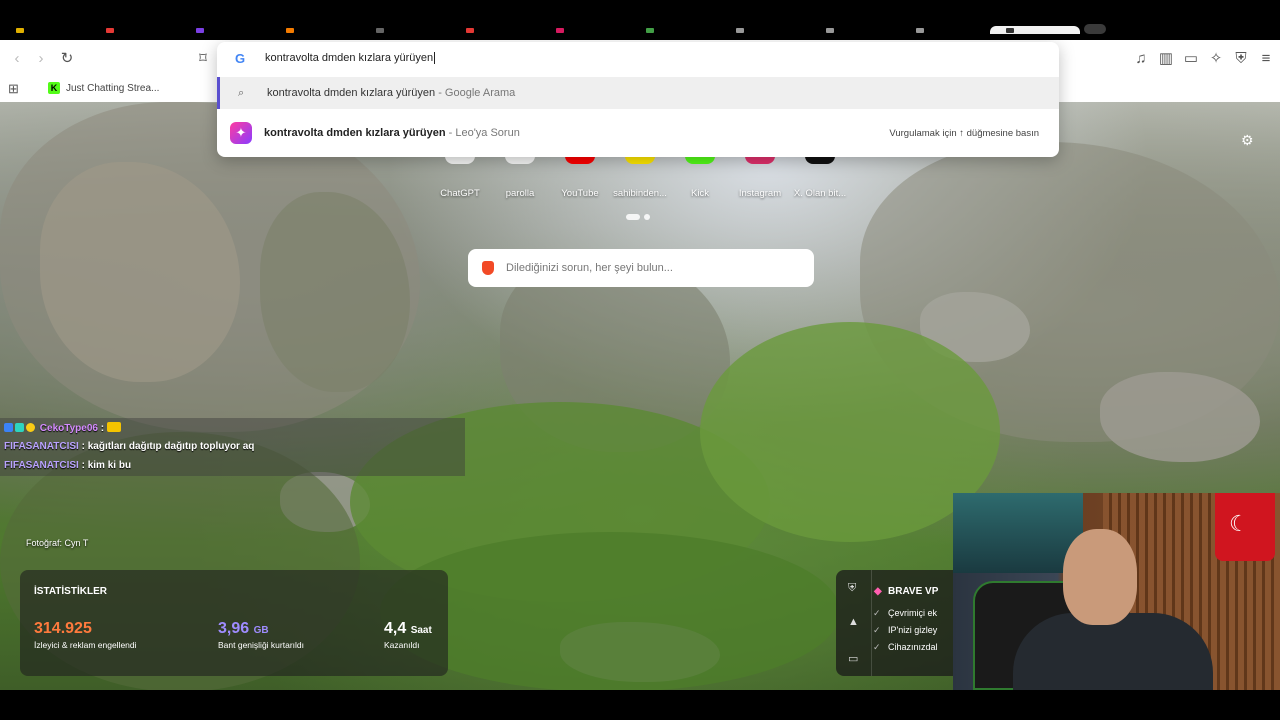 The width and height of the screenshot is (1280, 720). What do you see at coordinates (1035, 30) in the screenshot?
I see `tab-active` at bounding box center [1035, 30].